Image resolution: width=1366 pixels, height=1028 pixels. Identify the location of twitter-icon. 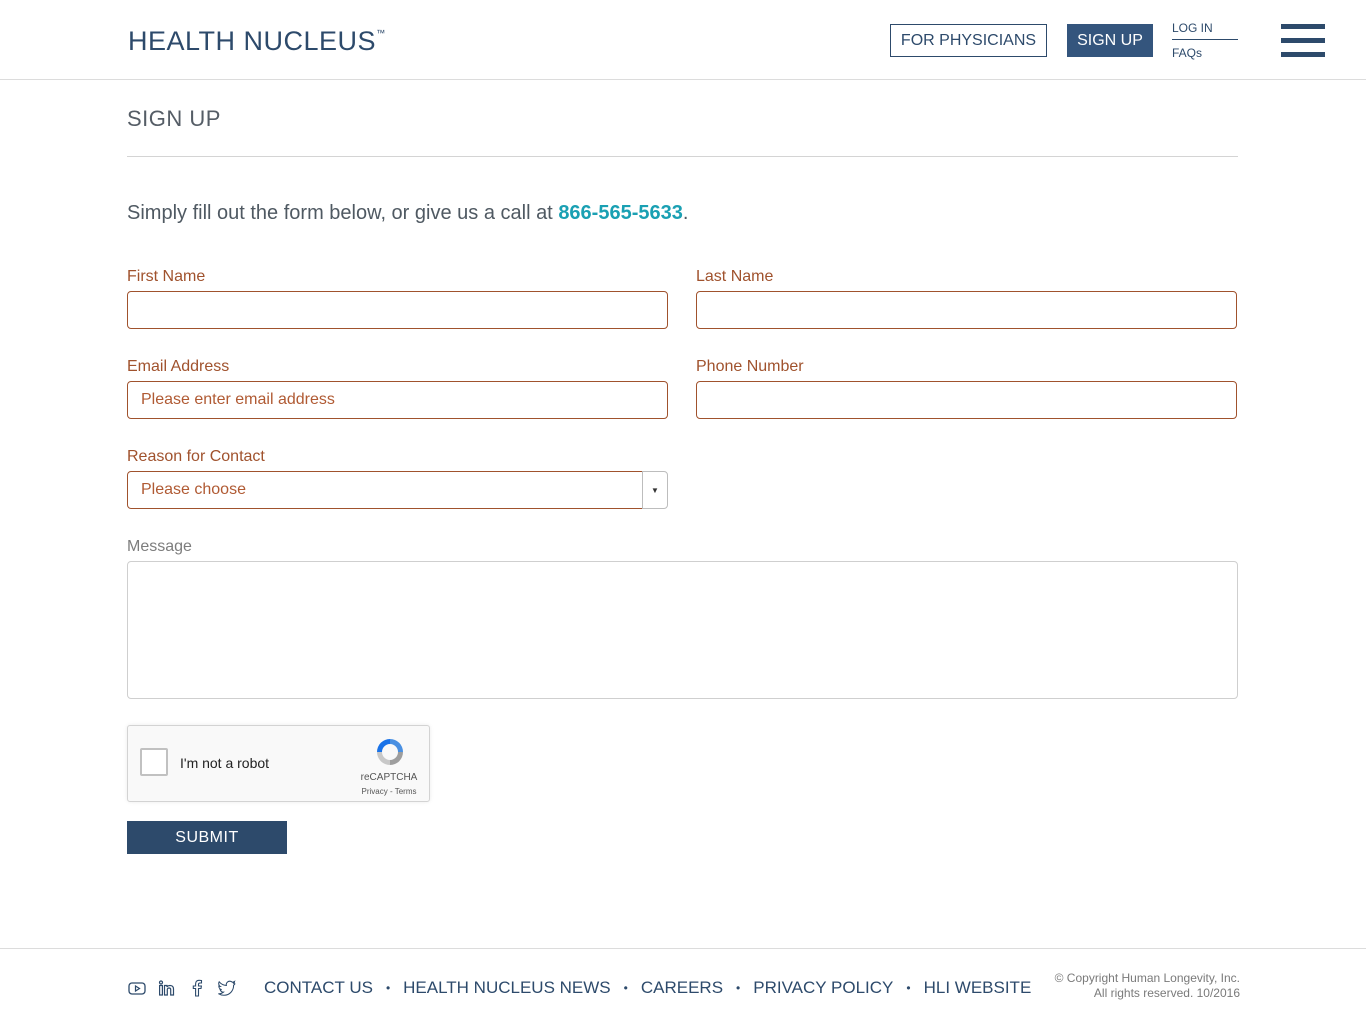
(227, 988).